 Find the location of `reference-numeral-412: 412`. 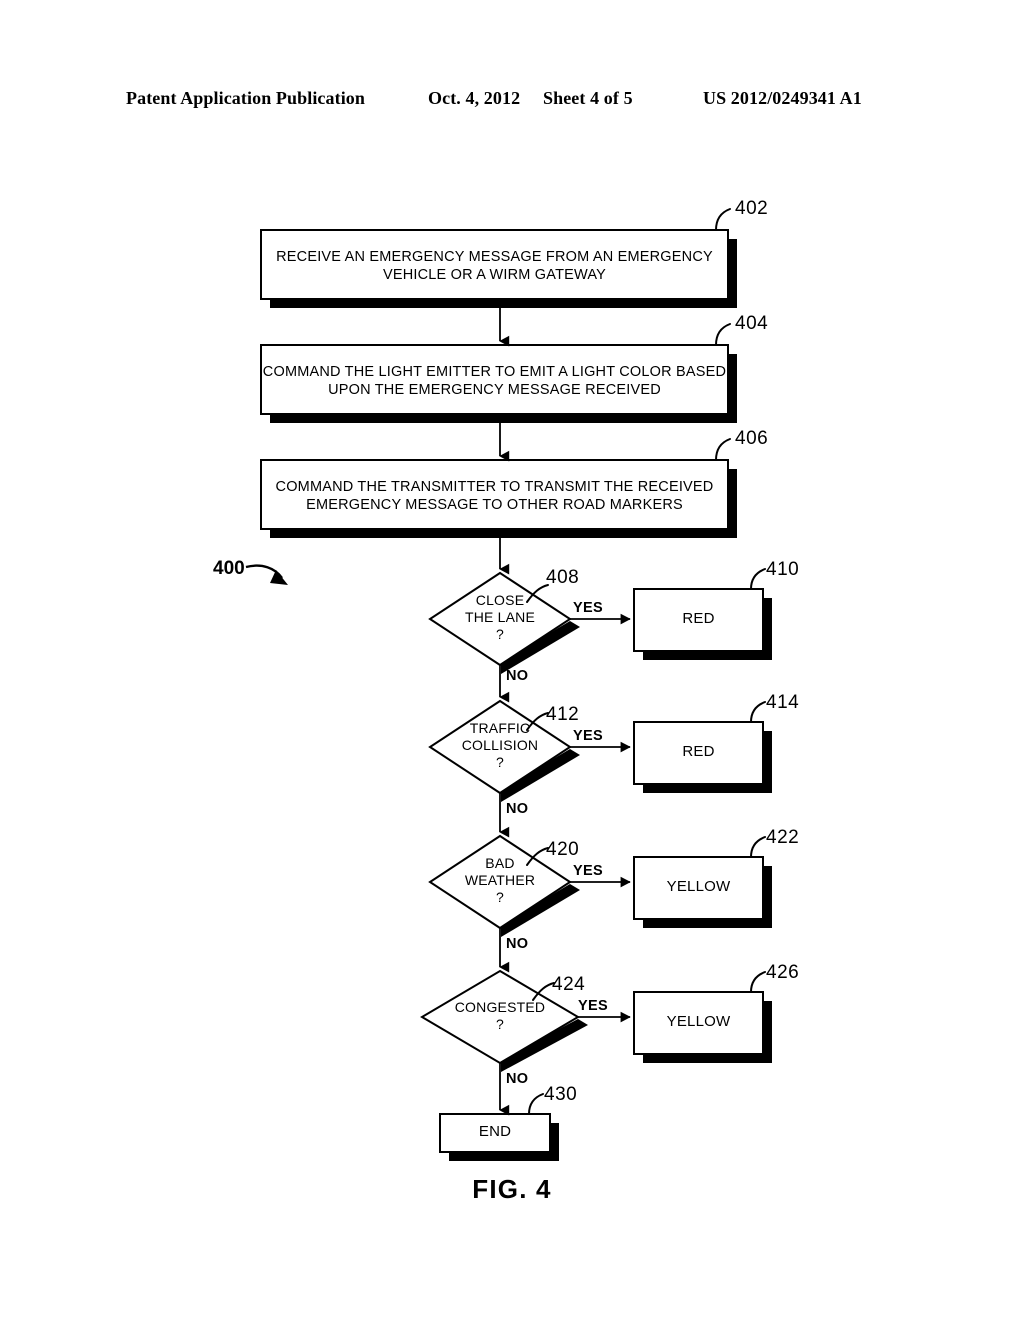

reference-numeral-412: 412 is located at coordinates (563, 714).